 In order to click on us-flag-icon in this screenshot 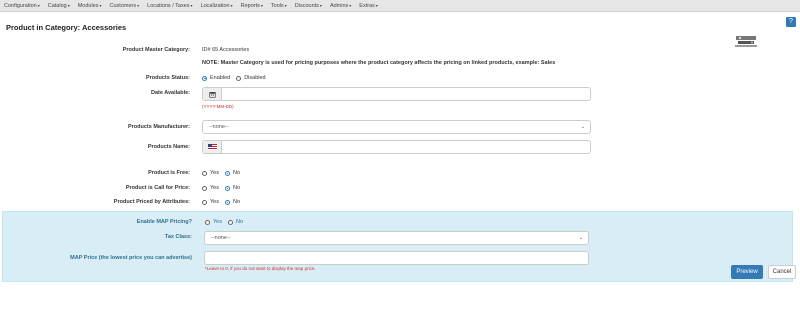, I will do `click(212, 147)`.